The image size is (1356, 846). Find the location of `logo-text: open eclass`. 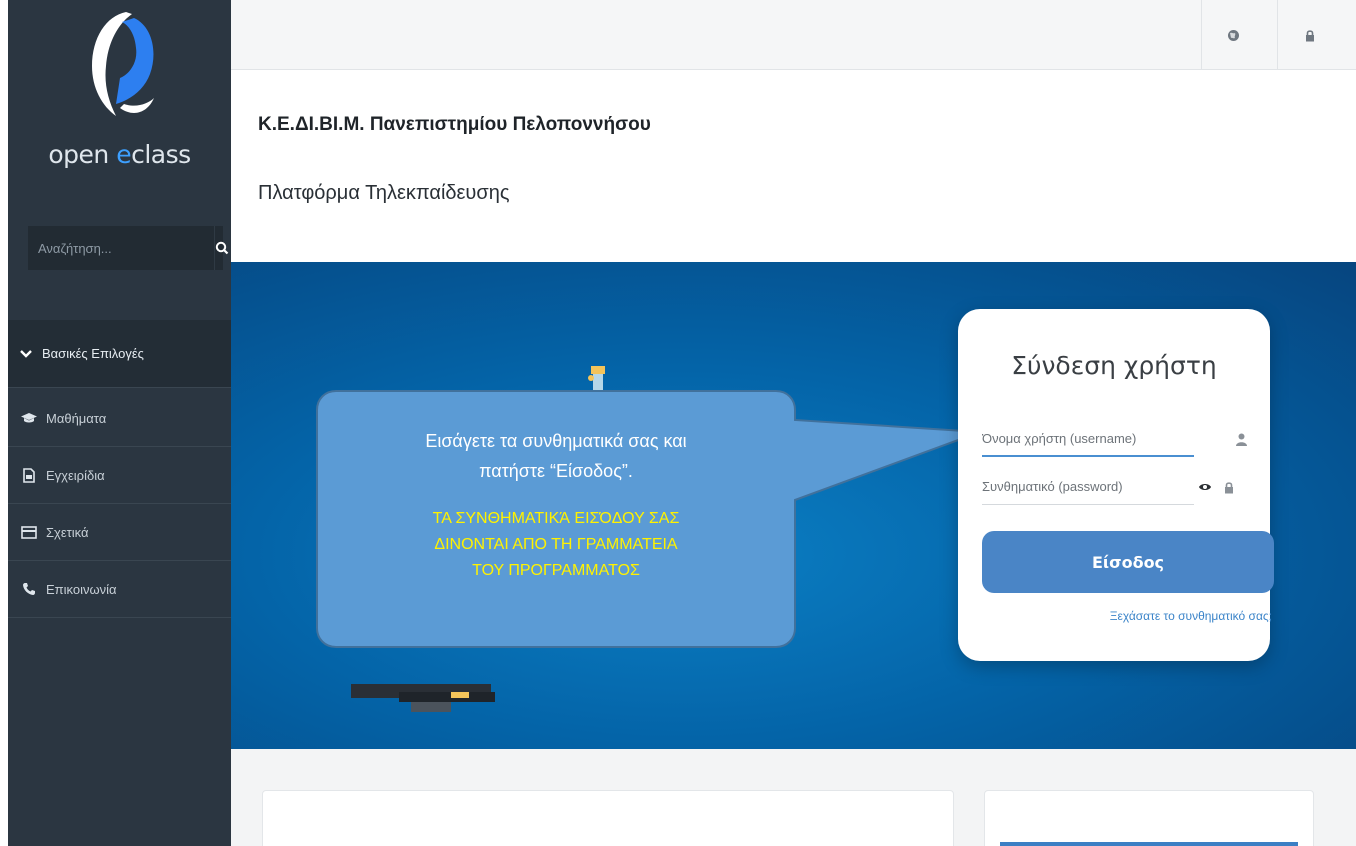

logo-text: open eclass is located at coordinates (119, 154).